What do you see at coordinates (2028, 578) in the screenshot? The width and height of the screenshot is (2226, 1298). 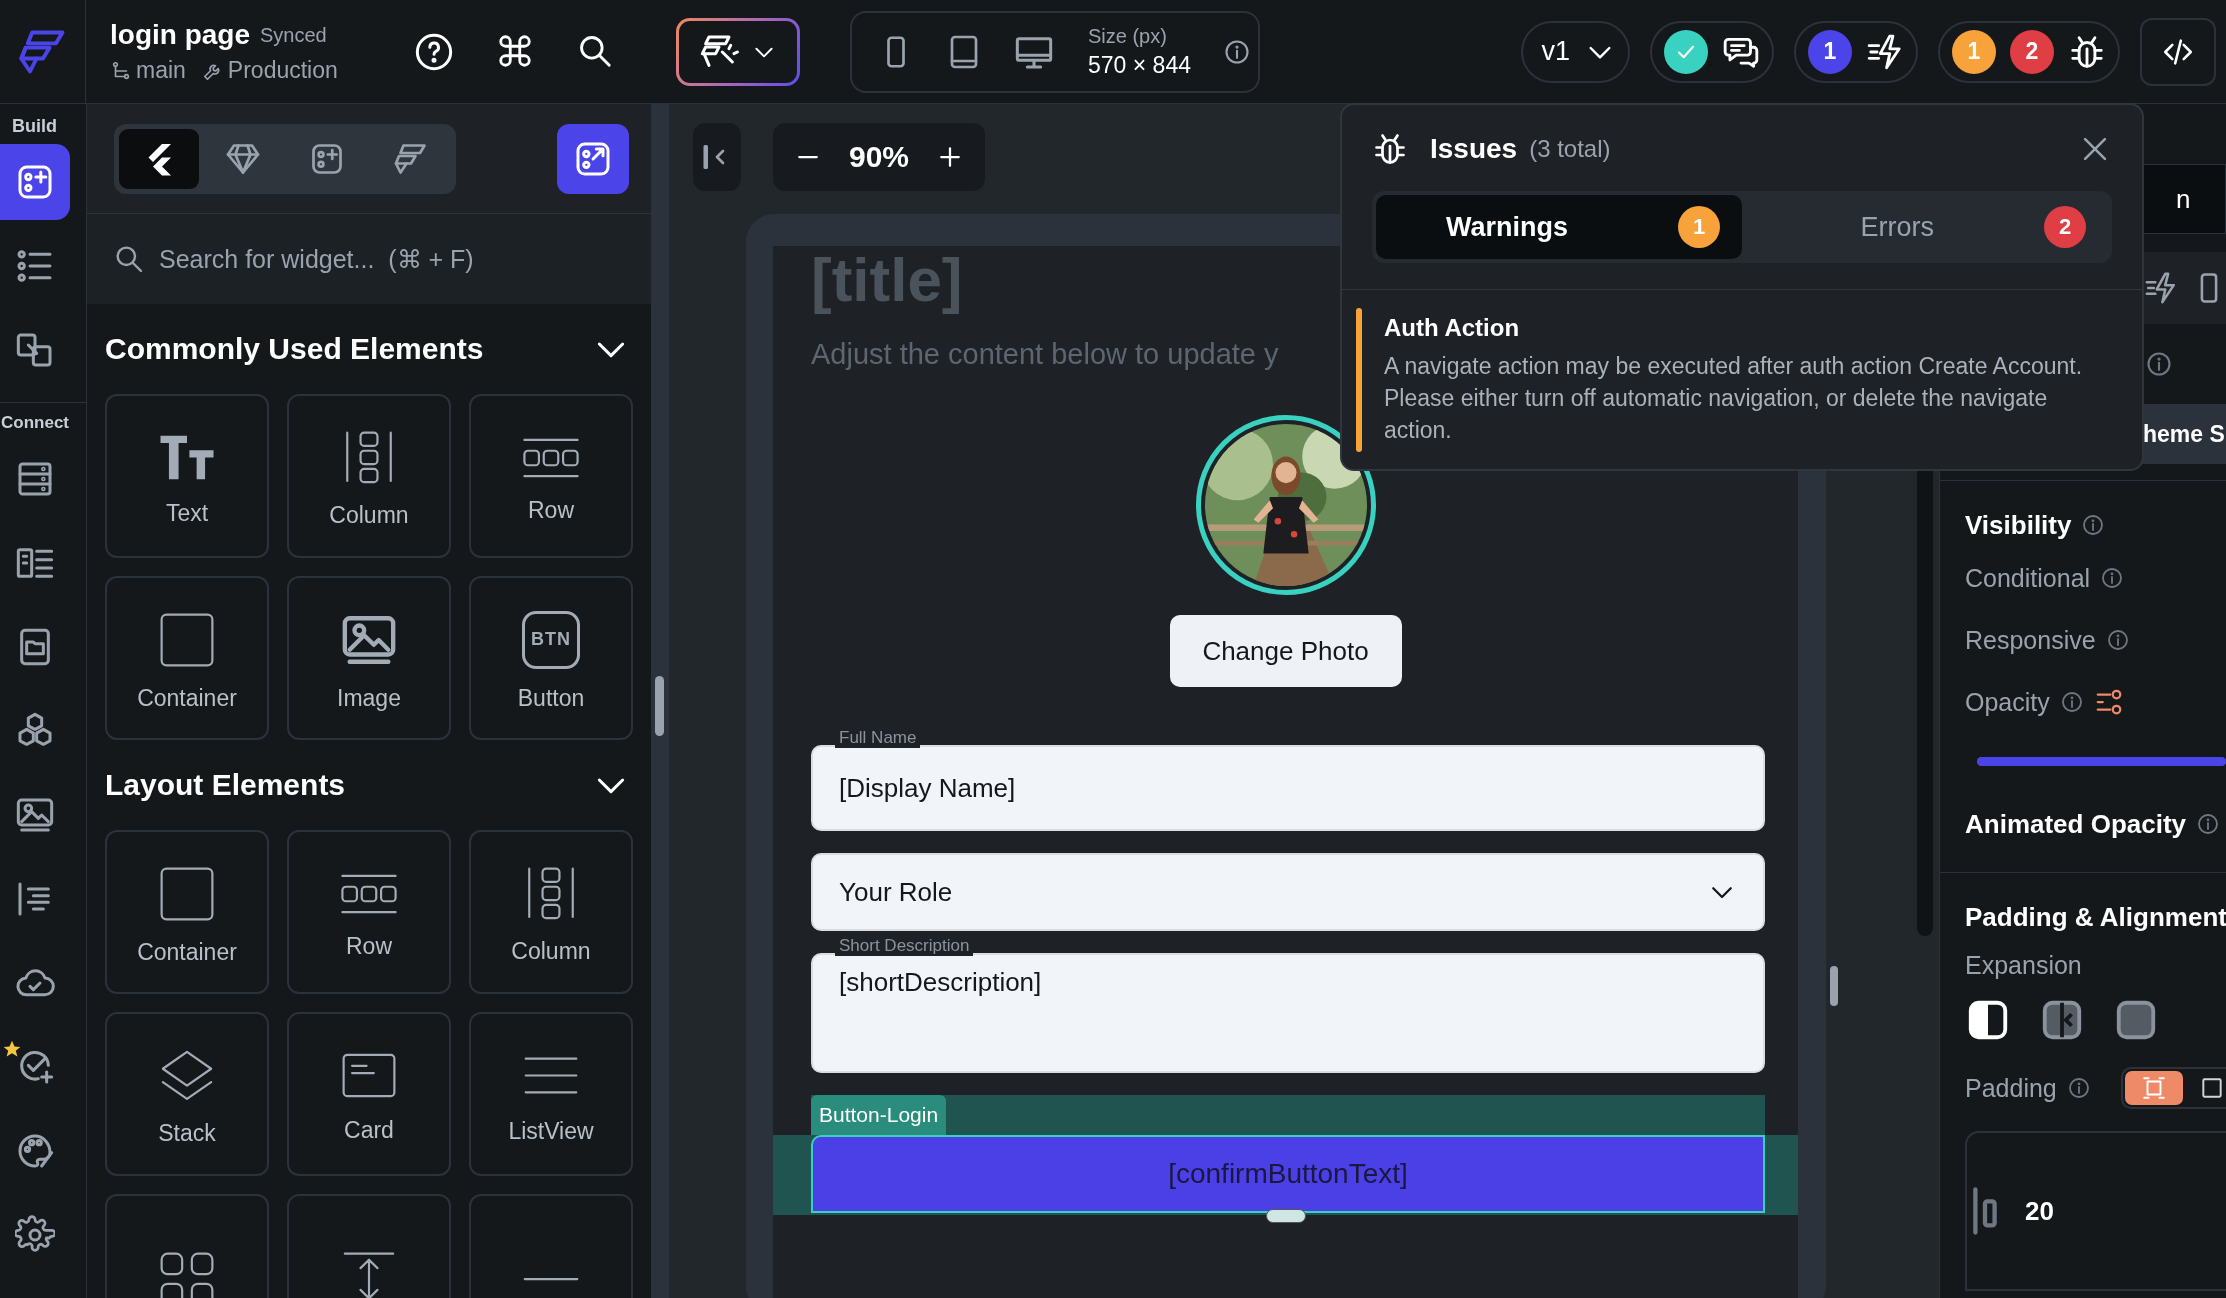 I see `property-label: Conditional` at bounding box center [2028, 578].